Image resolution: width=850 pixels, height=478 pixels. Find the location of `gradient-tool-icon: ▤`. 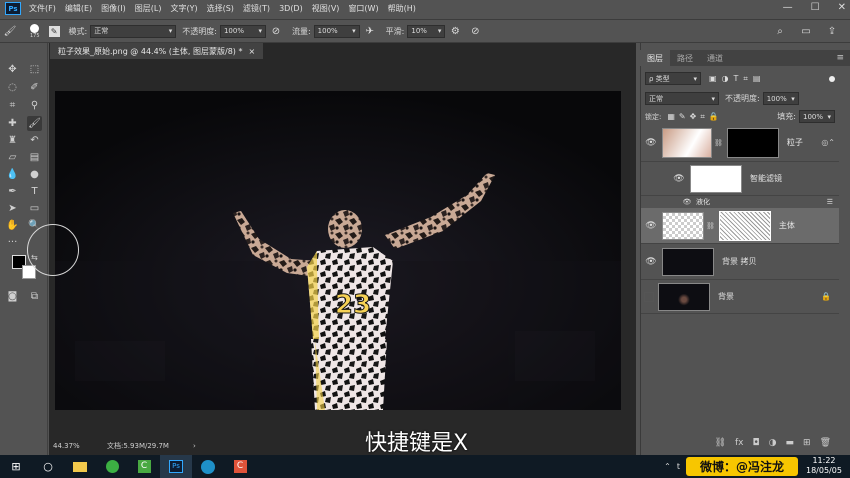

gradient-tool-icon: ▤ is located at coordinates (34, 157).